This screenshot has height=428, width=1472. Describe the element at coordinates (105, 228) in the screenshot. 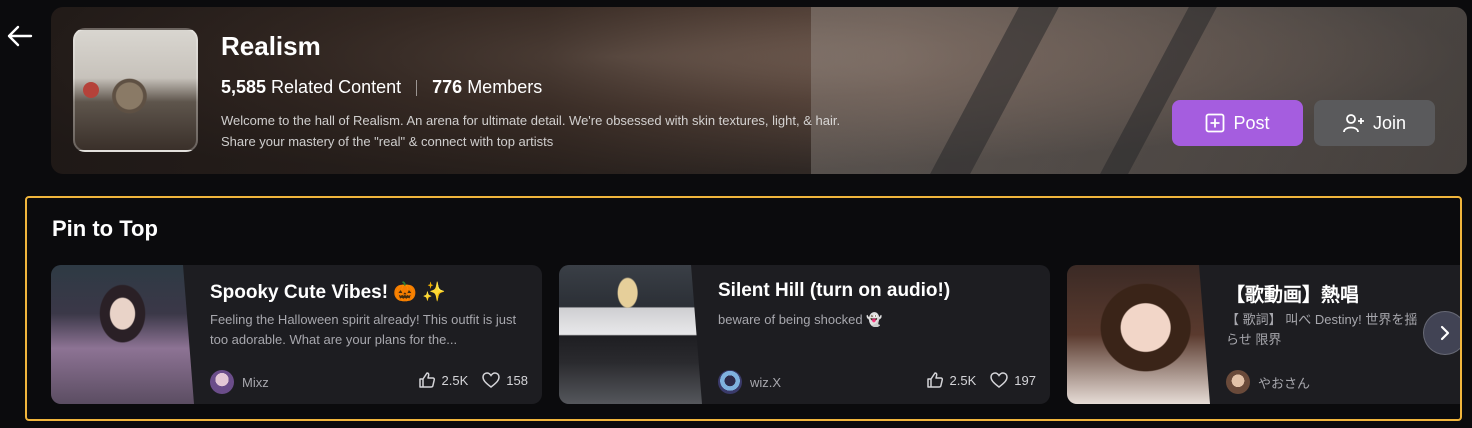

I see `section-title: Pin to Top` at that location.